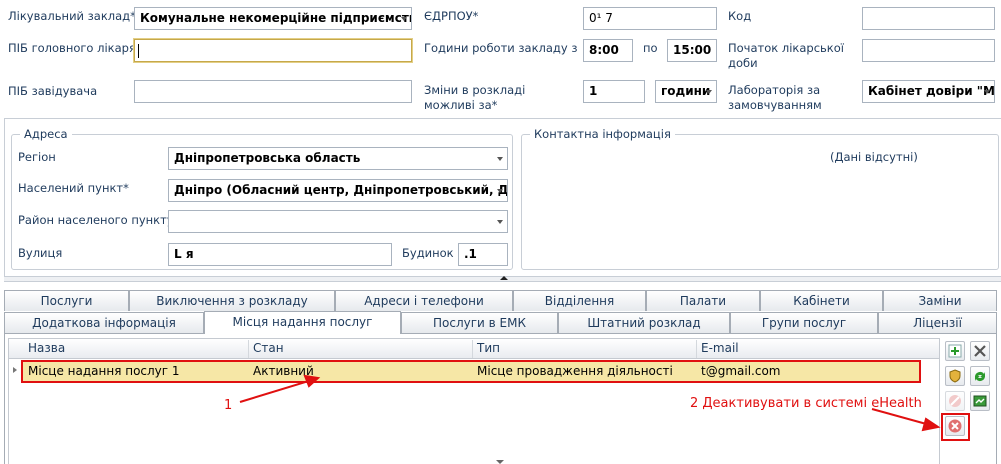 This screenshot has width=1001, height=464. What do you see at coordinates (302, 322) in the screenshot?
I see `tab-service-places: Місця надання послуг` at bounding box center [302, 322].